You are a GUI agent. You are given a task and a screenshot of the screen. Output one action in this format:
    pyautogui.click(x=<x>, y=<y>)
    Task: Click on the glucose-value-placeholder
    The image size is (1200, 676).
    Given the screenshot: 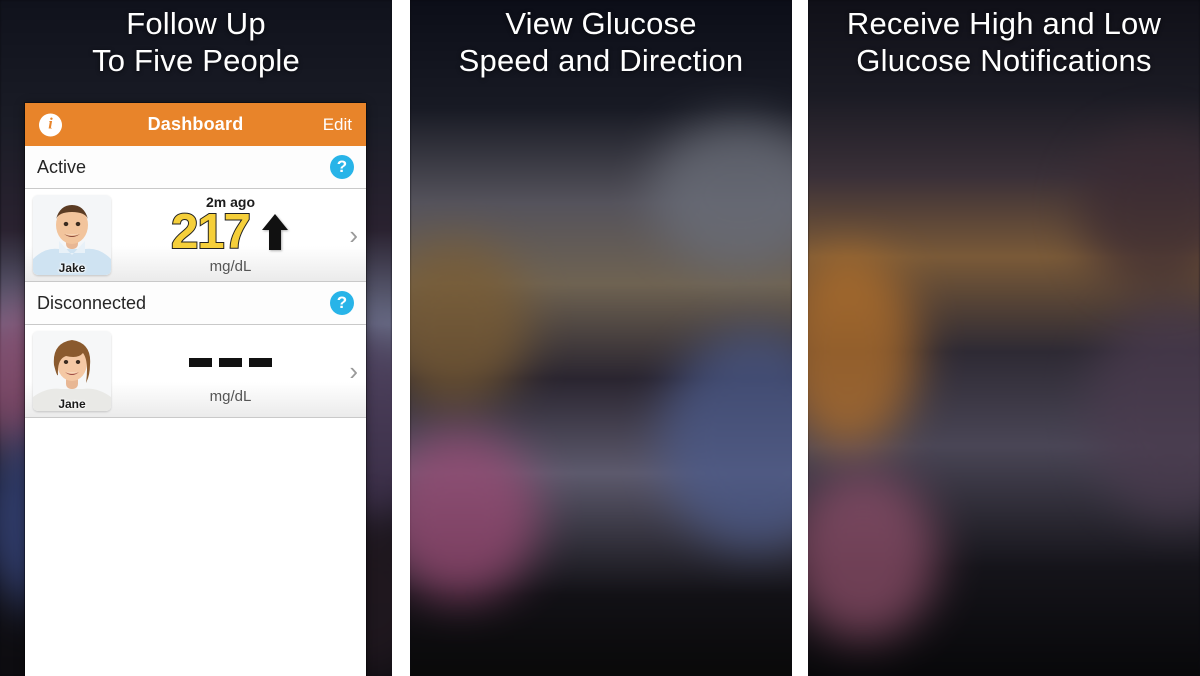 What is the action you would take?
    pyautogui.click(x=230, y=362)
    